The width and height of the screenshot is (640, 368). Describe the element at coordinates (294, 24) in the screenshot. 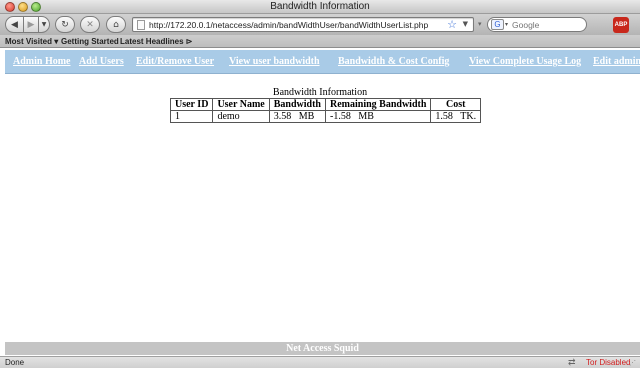

I see `url-input` at that location.